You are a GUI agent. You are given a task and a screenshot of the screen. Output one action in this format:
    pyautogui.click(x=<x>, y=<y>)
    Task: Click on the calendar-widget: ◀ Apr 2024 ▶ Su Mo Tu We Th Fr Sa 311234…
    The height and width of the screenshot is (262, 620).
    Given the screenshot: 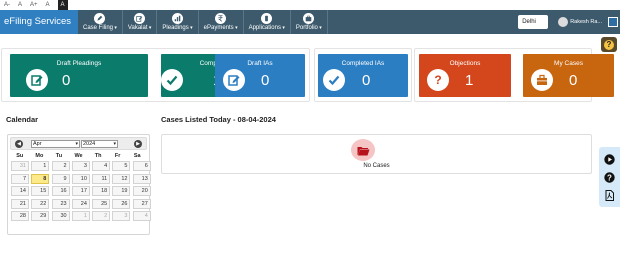 What is the action you would take?
    pyautogui.click(x=79, y=184)
    